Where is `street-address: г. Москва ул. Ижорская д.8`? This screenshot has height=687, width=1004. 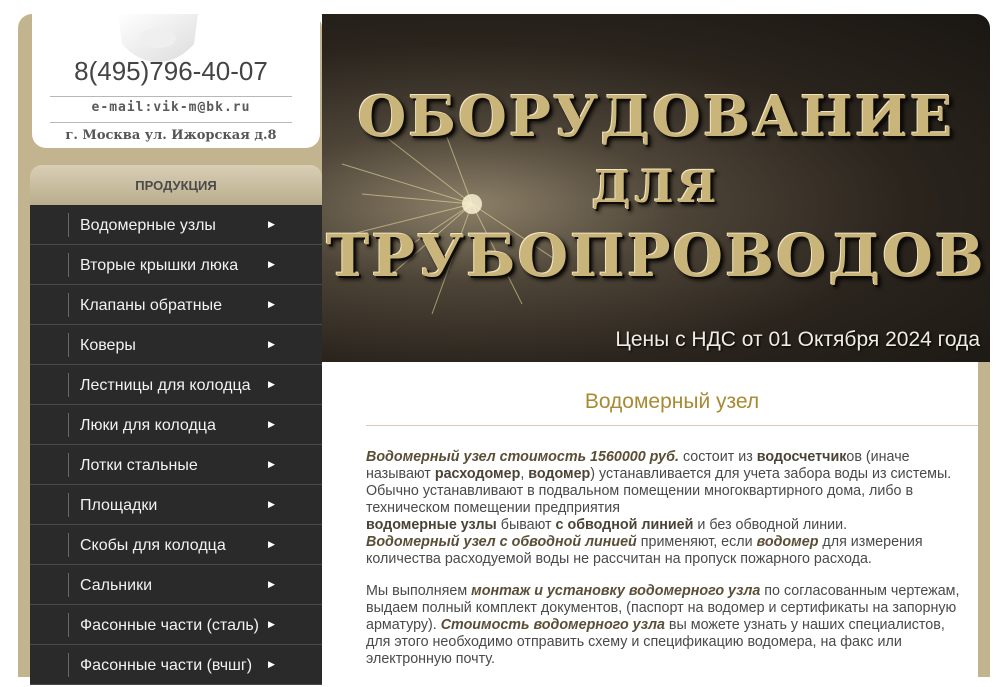 street-address: г. Москва ул. Ижорская д.8 is located at coordinates (171, 135).